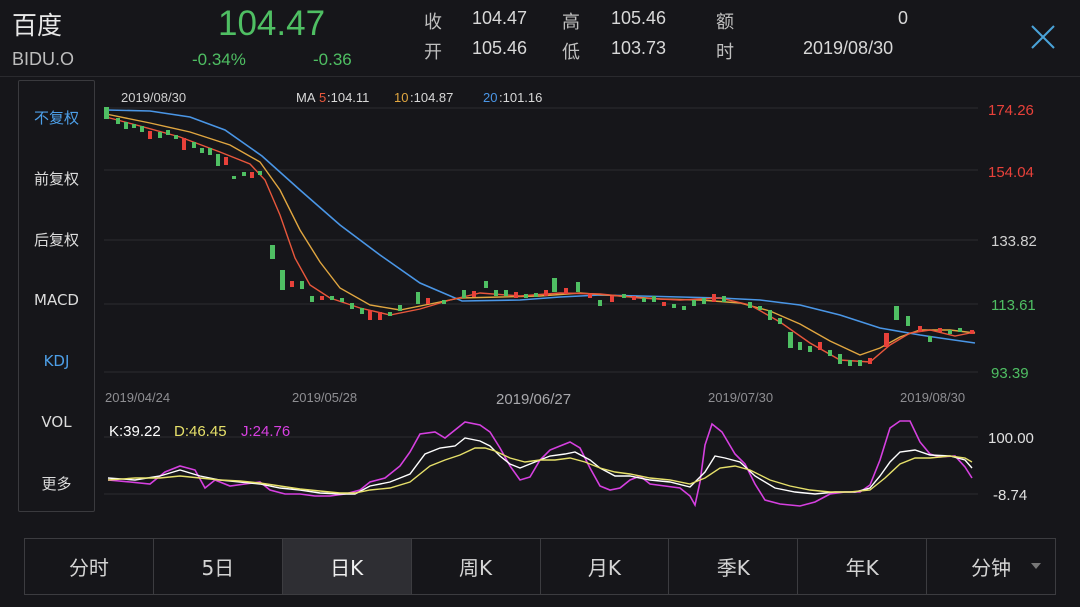 Image resolution: width=1080 pixels, height=607 pixels. What do you see at coordinates (135, 431) in the screenshot?
I see `kdj-k-label: K:39.22` at bounding box center [135, 431].